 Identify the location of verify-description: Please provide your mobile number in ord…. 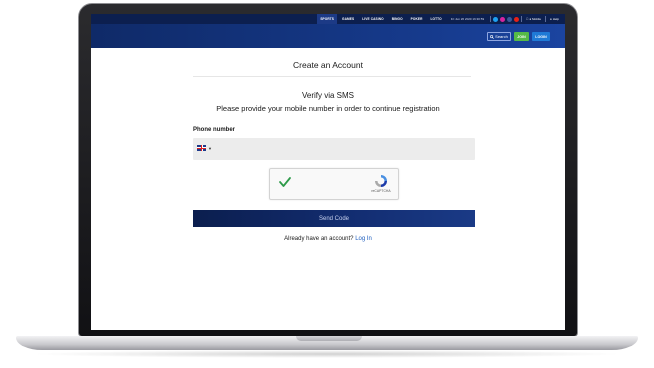
(328, 108).